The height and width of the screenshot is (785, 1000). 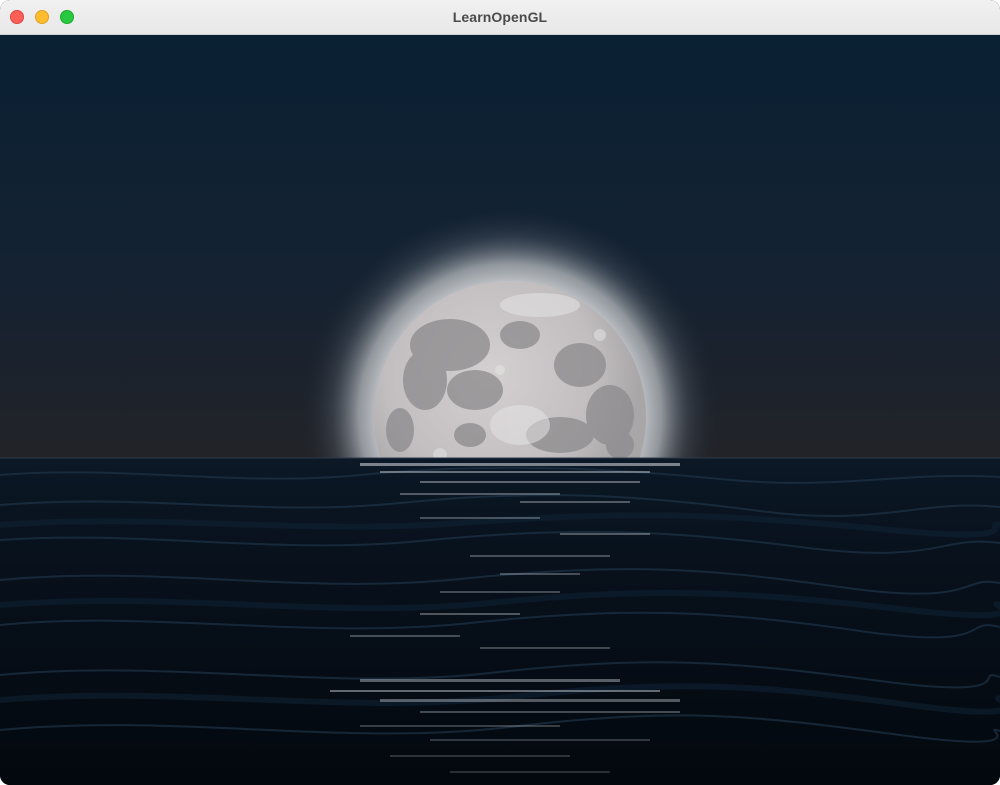 I want to click on title-bar: LearnOpenGL, so click(x=500, y=17).